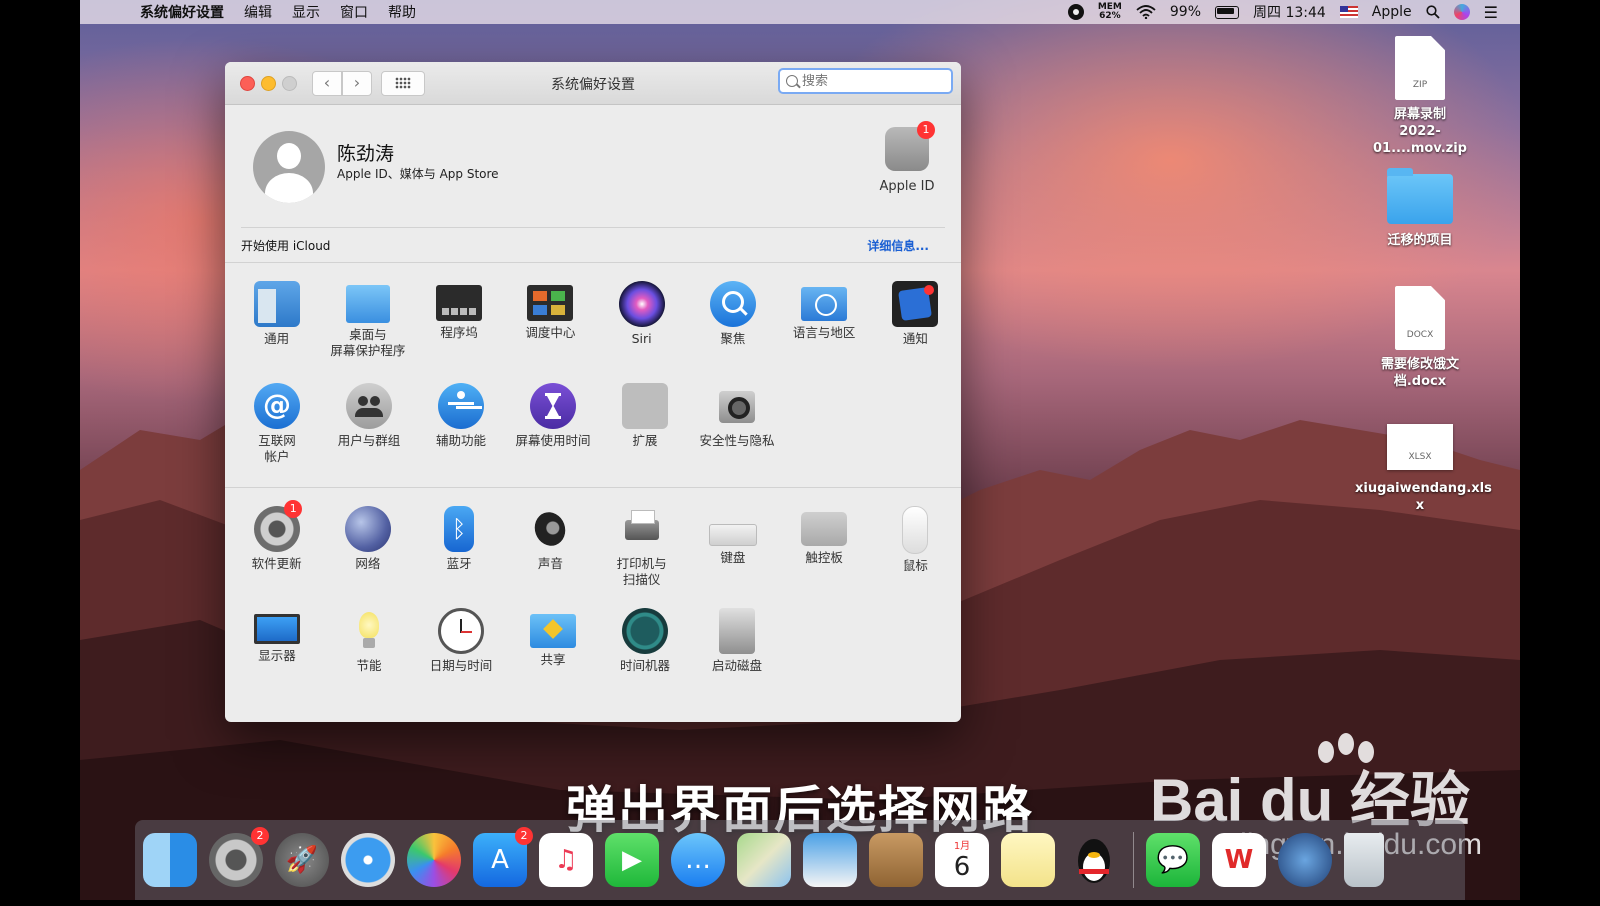  I want to click on pref-label: 键盘, so click(733, 557).